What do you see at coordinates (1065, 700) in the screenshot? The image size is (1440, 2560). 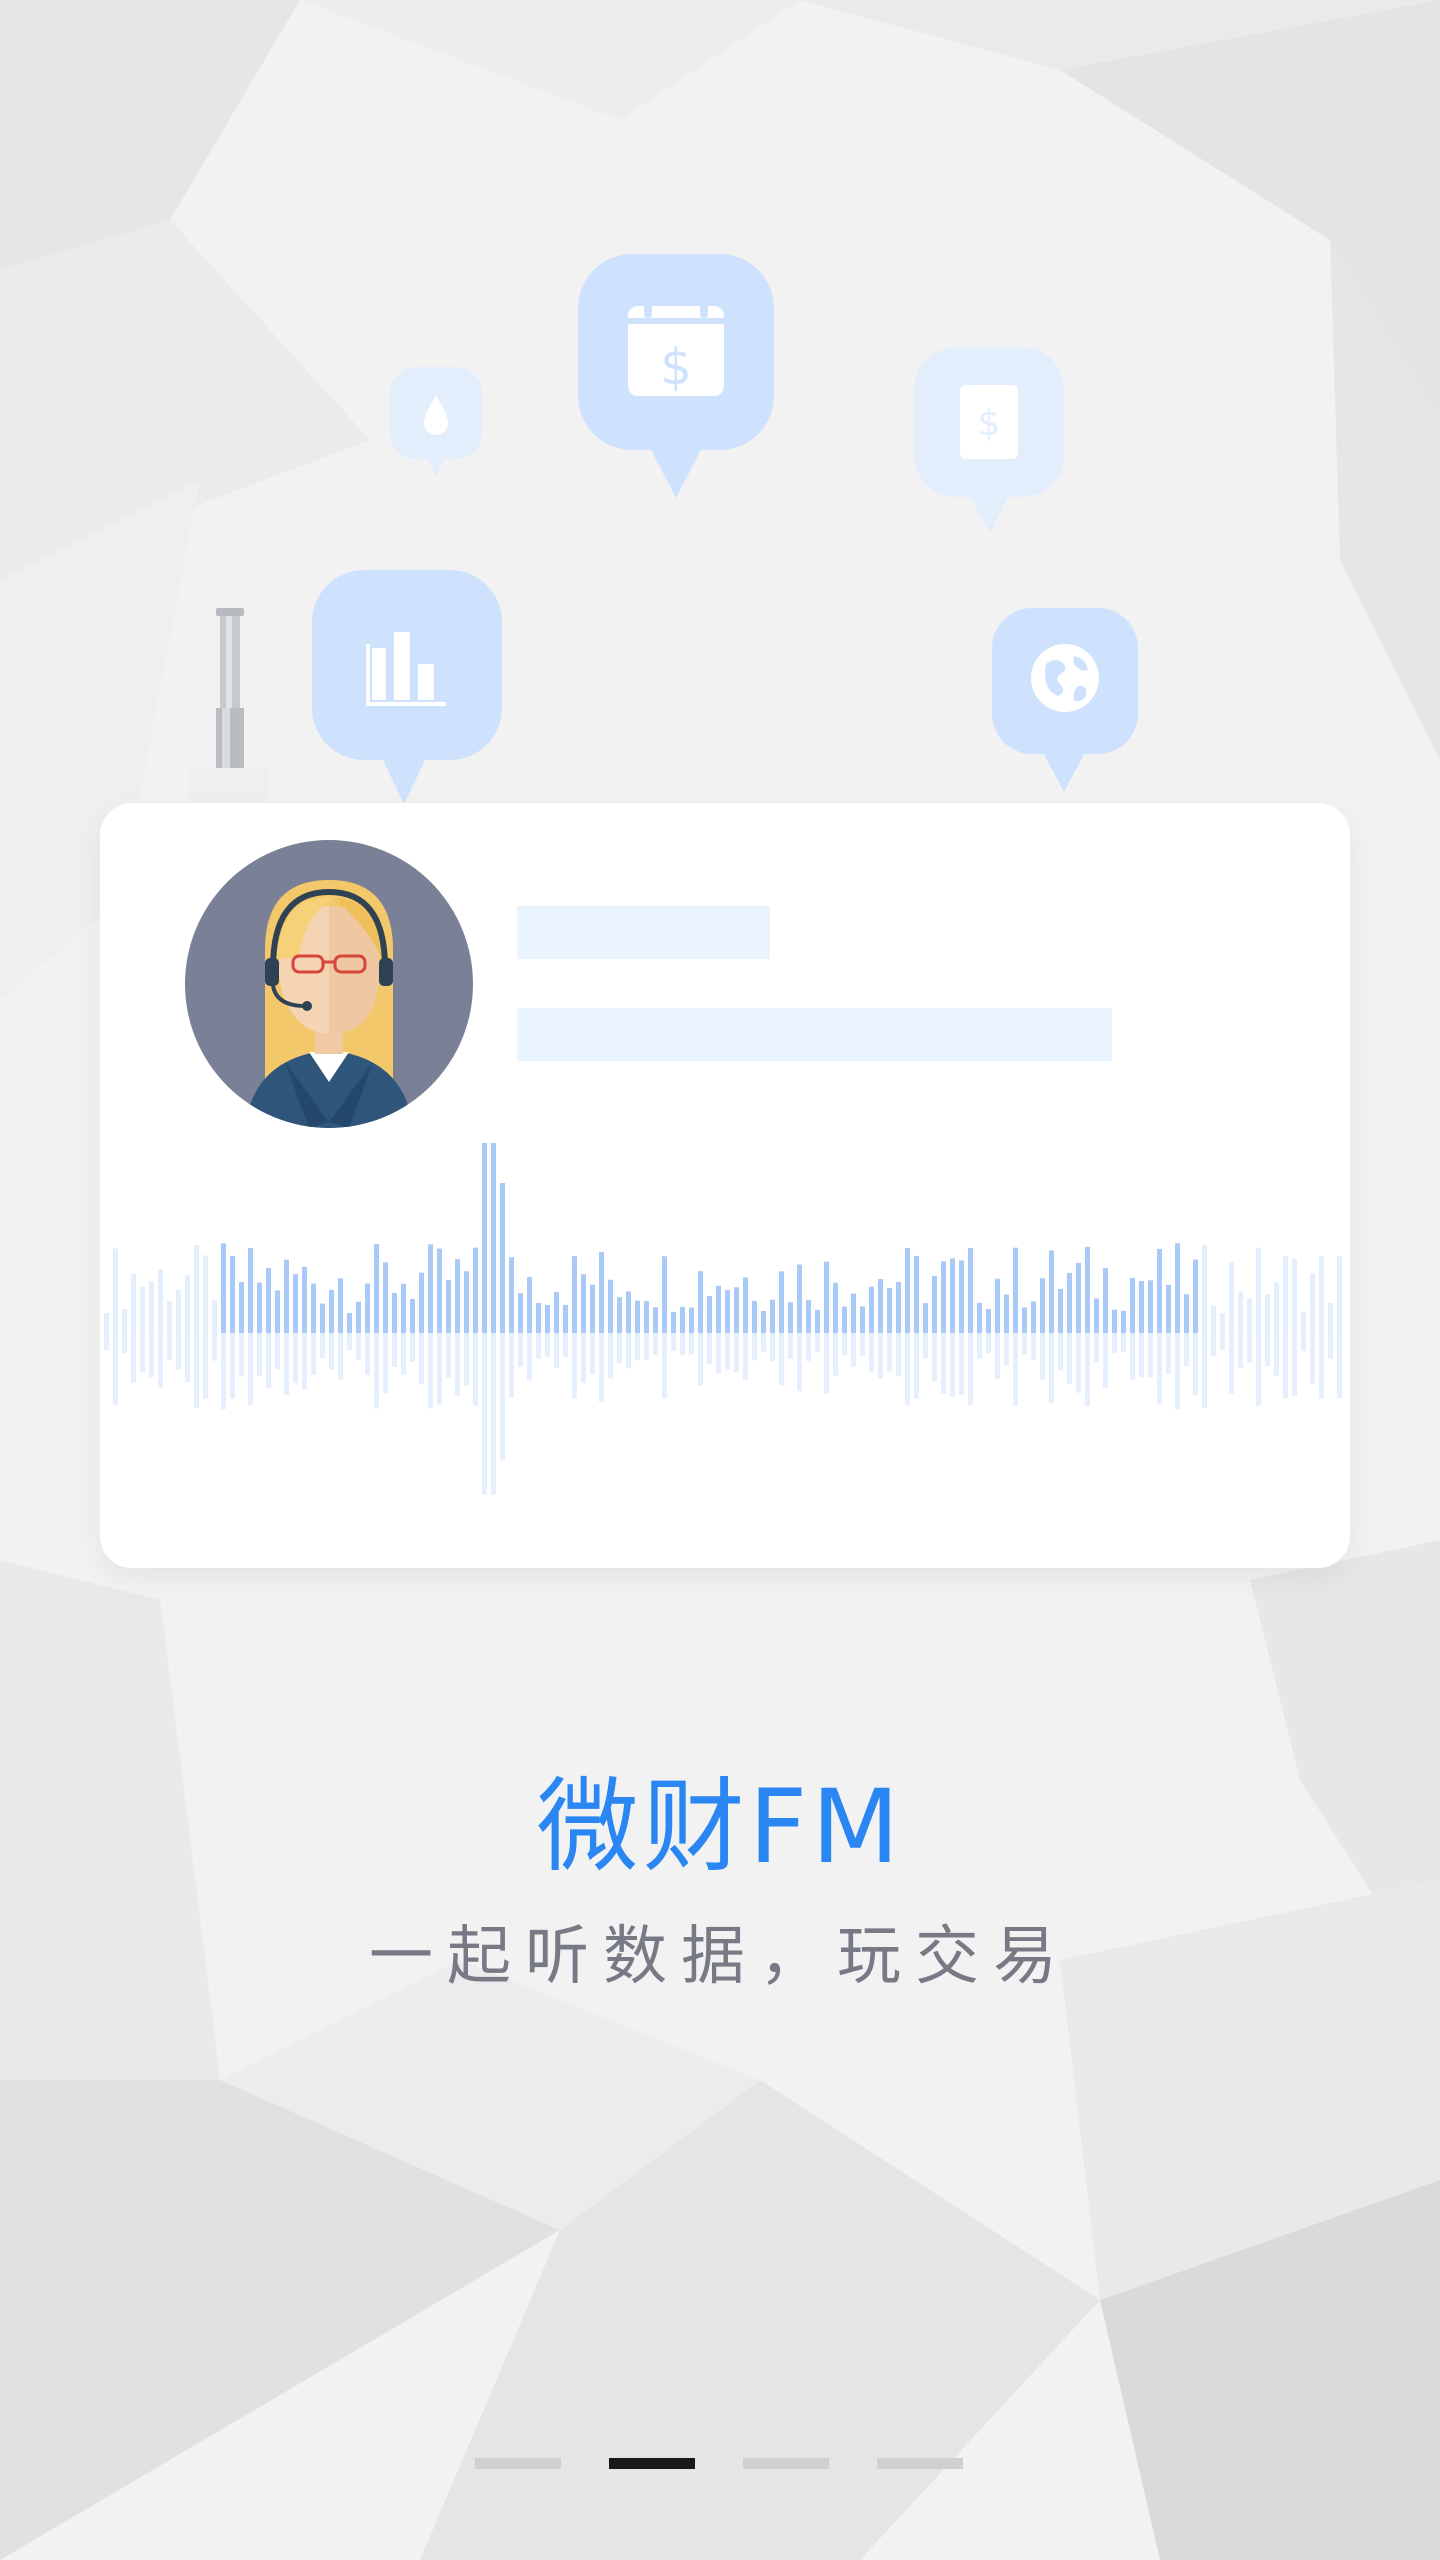 I see `globe-icon` at bounding box center [1065, 700].